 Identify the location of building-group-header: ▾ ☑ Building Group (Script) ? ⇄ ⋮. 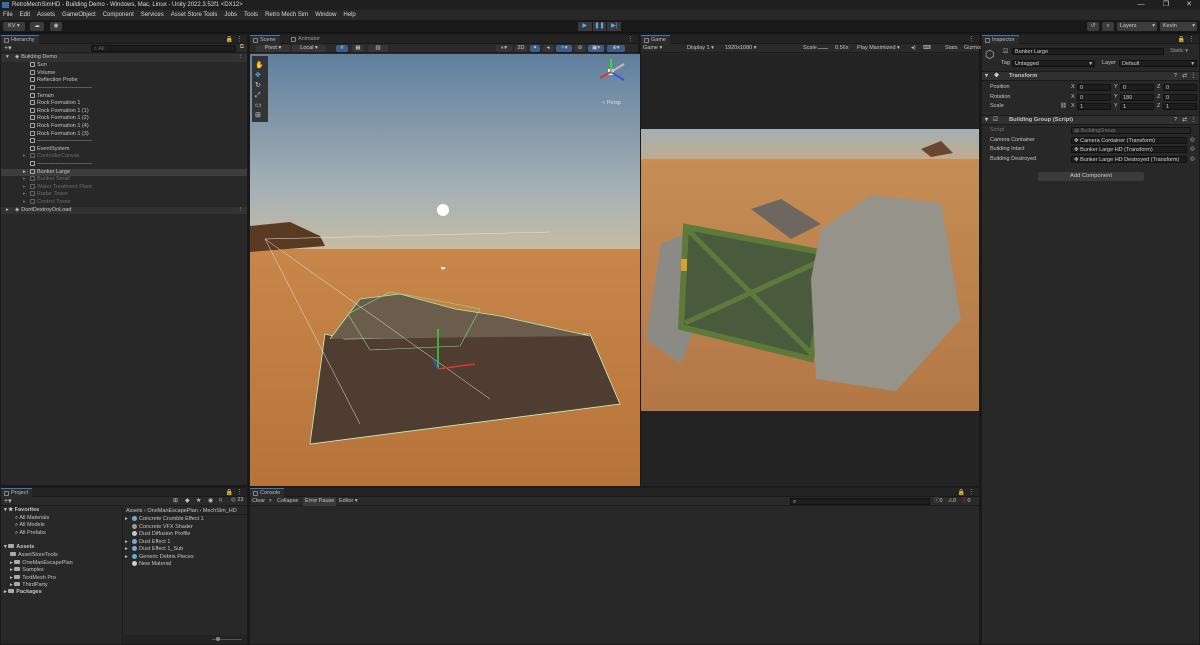
(1090, 120).